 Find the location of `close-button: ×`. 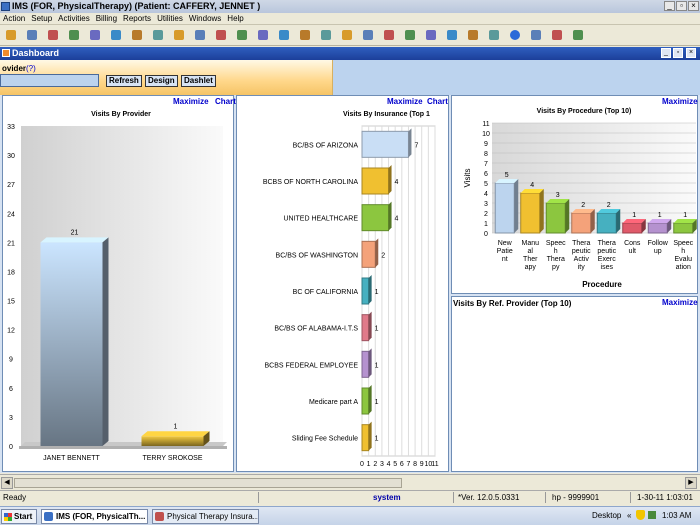

close-button: × is located at coordinates (693, 6).